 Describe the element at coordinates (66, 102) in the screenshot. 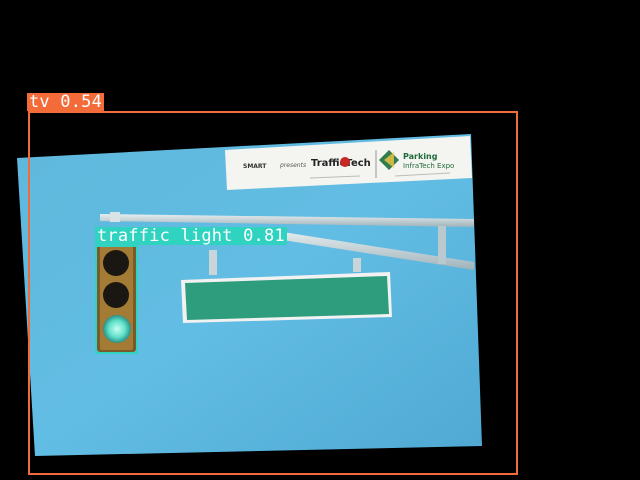

I see `tv-detection-label: tv 0.54` at that location.